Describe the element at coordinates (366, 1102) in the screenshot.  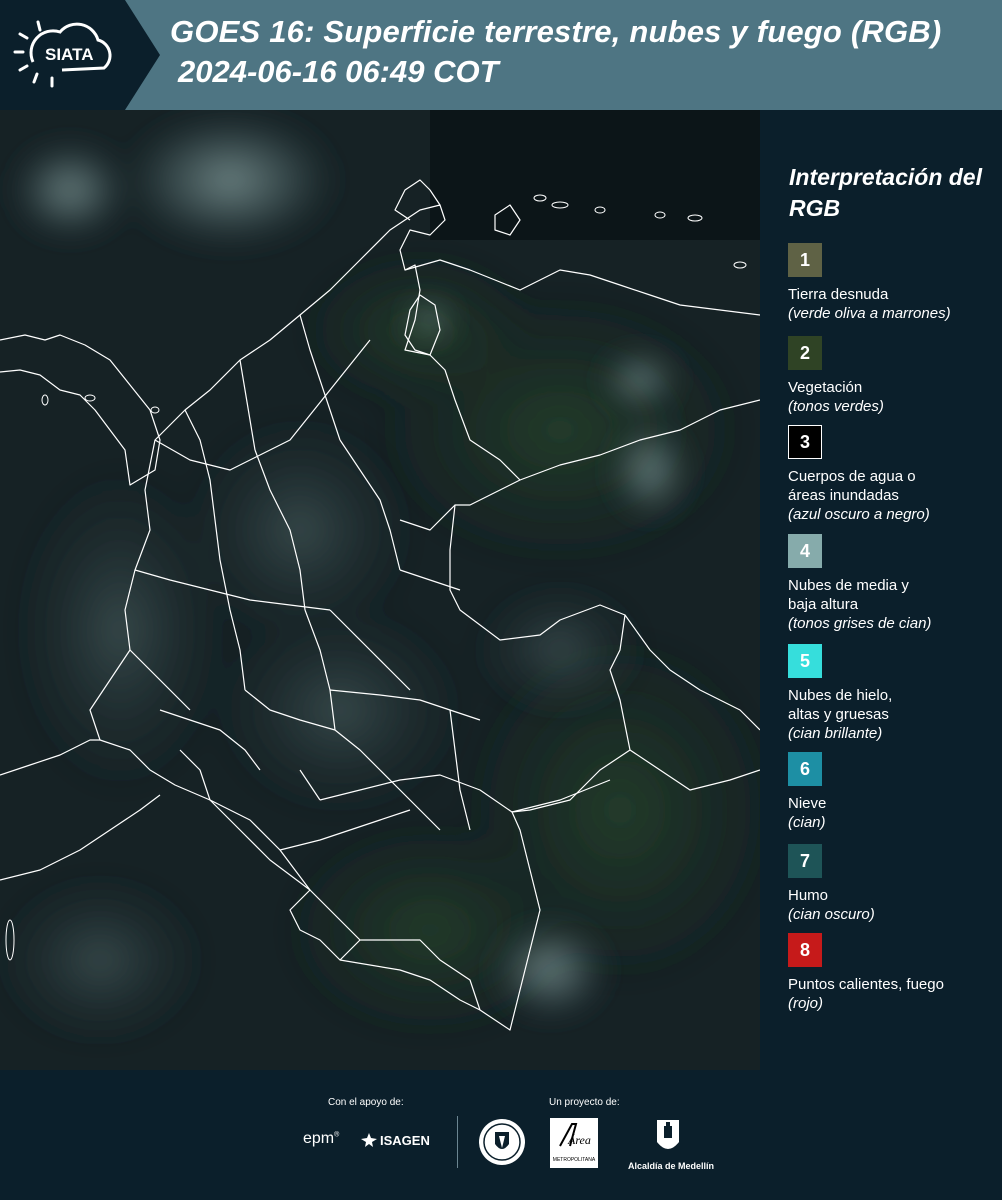
I see `support-label: Con el apoyo de:` at that location.